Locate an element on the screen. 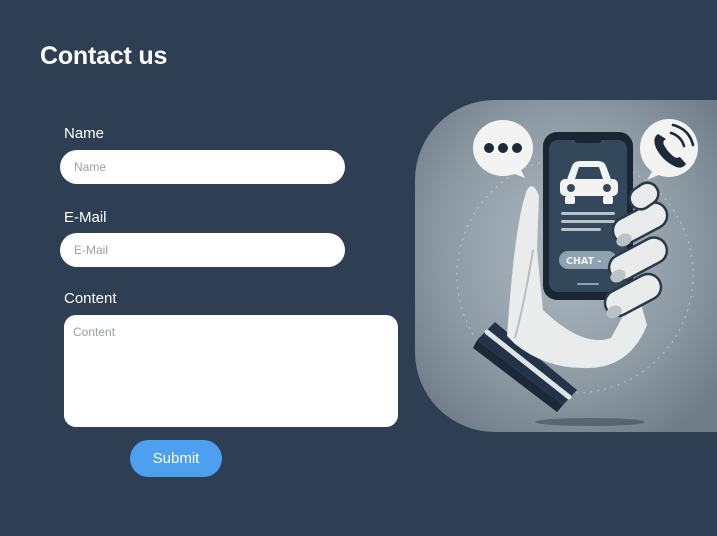 This screenshot has width=717, height=536. email-input is located at coordinates (202, 250).